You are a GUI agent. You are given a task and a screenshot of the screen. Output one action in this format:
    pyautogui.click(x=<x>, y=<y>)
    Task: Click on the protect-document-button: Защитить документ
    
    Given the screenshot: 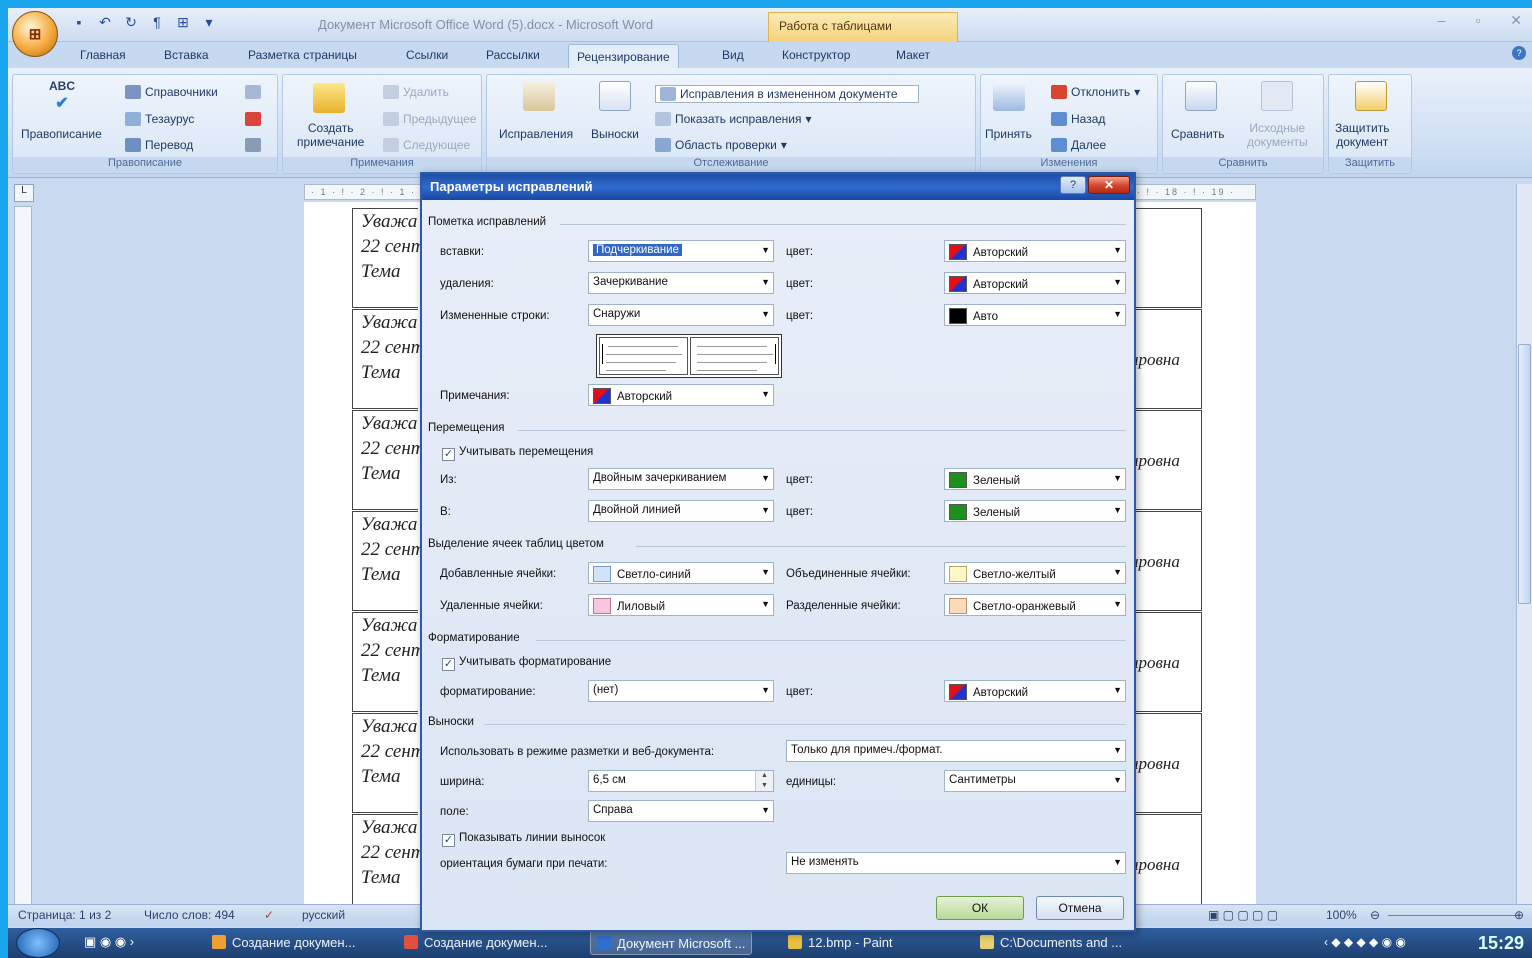 What is the action you would take?
    pyautogui.click(x=1362, y=135)
    